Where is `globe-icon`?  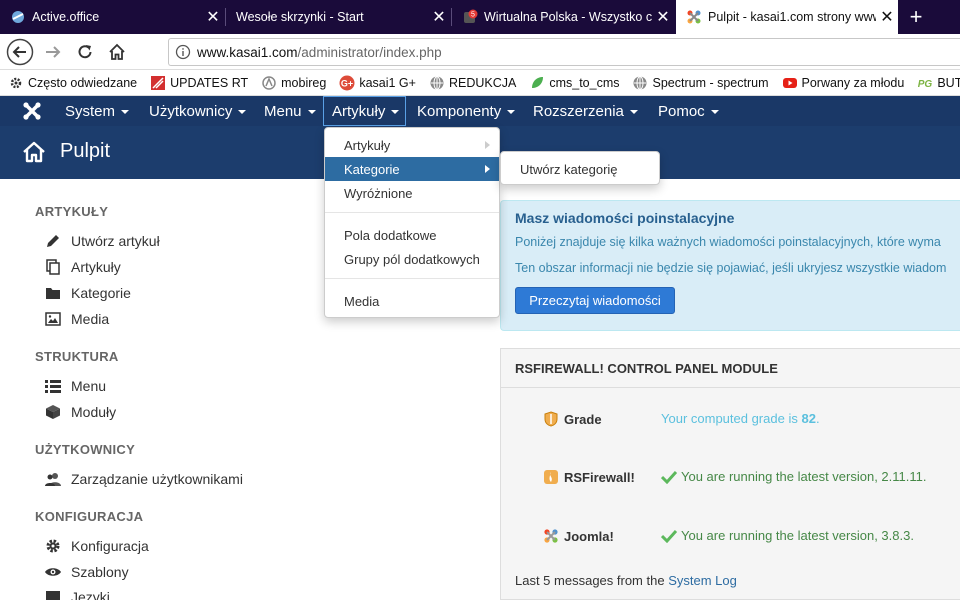
globe-icon is located at coordinates (437, 83).